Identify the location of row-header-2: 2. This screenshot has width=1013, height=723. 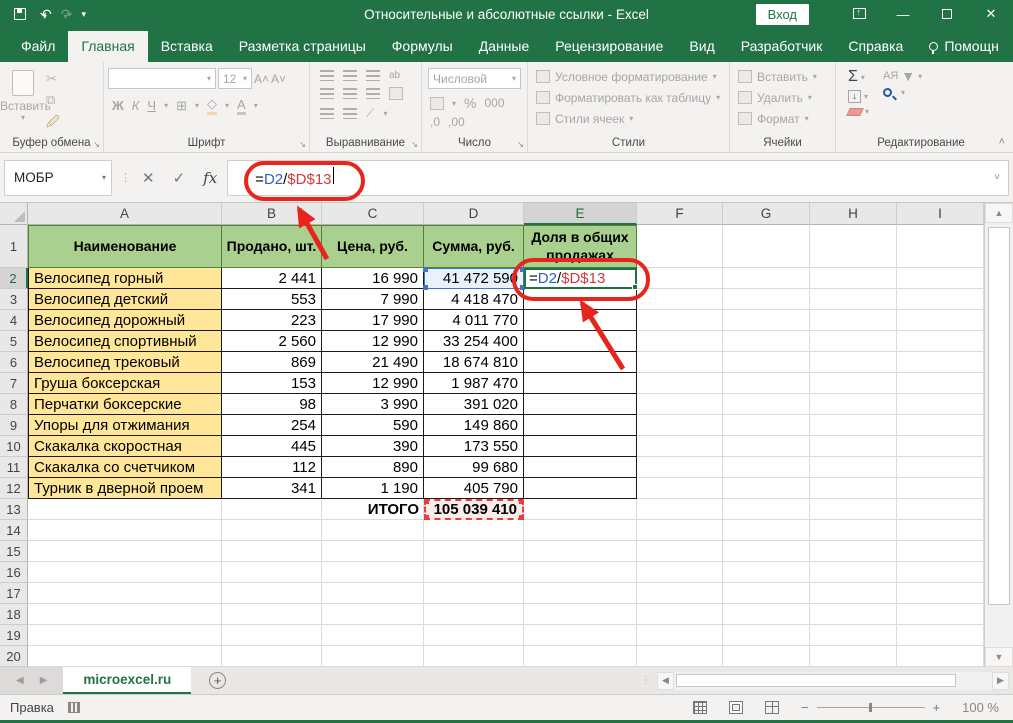
(14, 278).